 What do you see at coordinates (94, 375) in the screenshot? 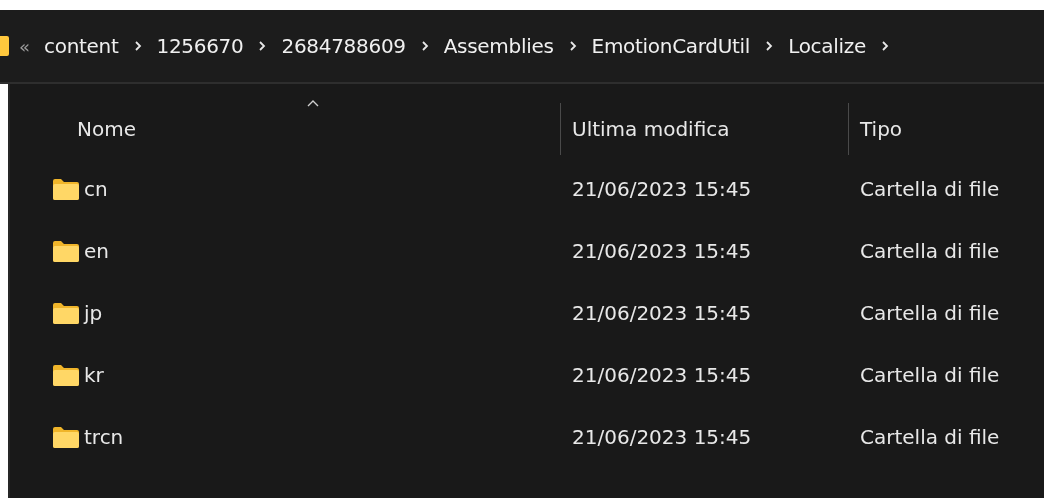
I see `file-name: kr` at bounding box center [94, 375].